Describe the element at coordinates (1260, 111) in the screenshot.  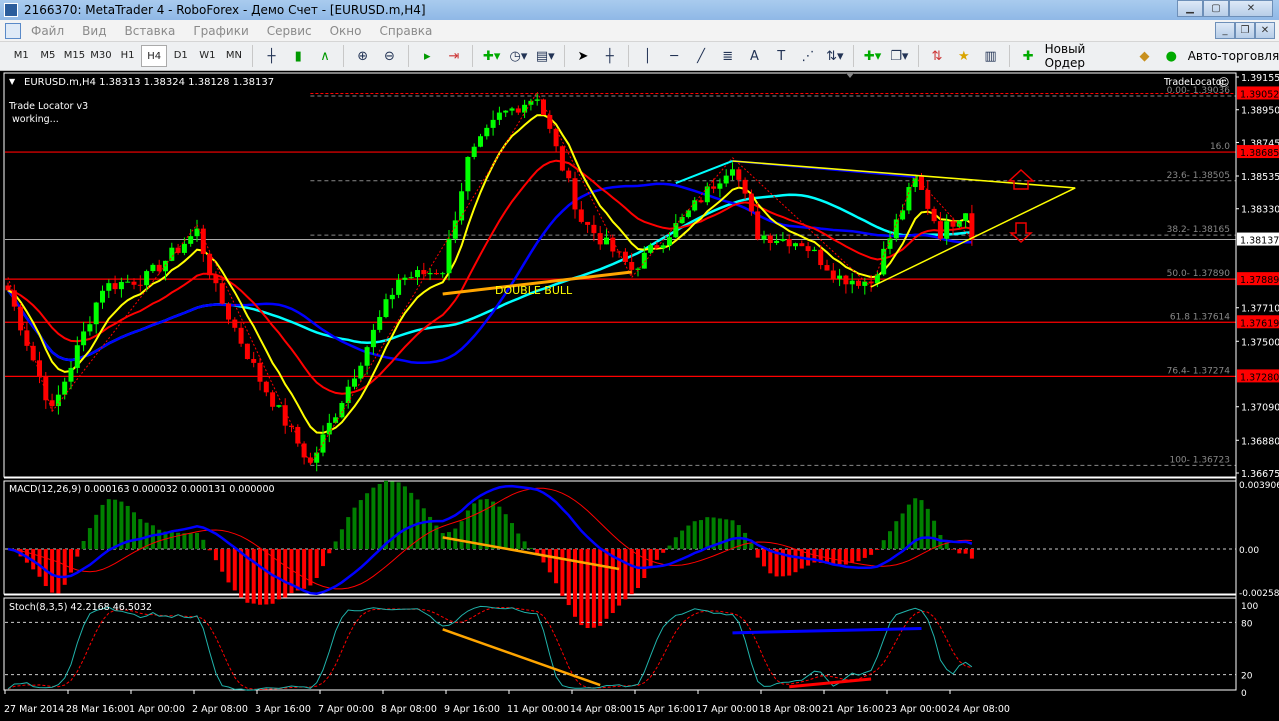
I see `price-axis-label: 1.38950` at that location.